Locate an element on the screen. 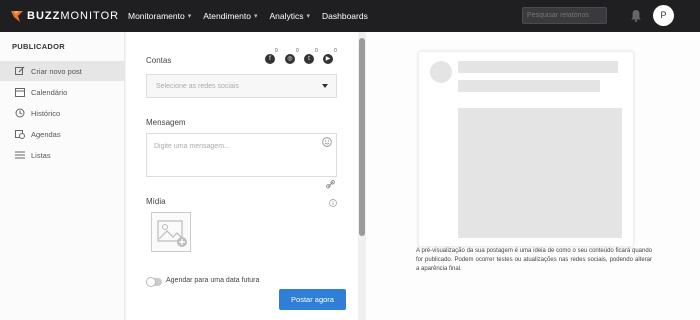  facebook-count: 0 is located at coordinates (276, 51).